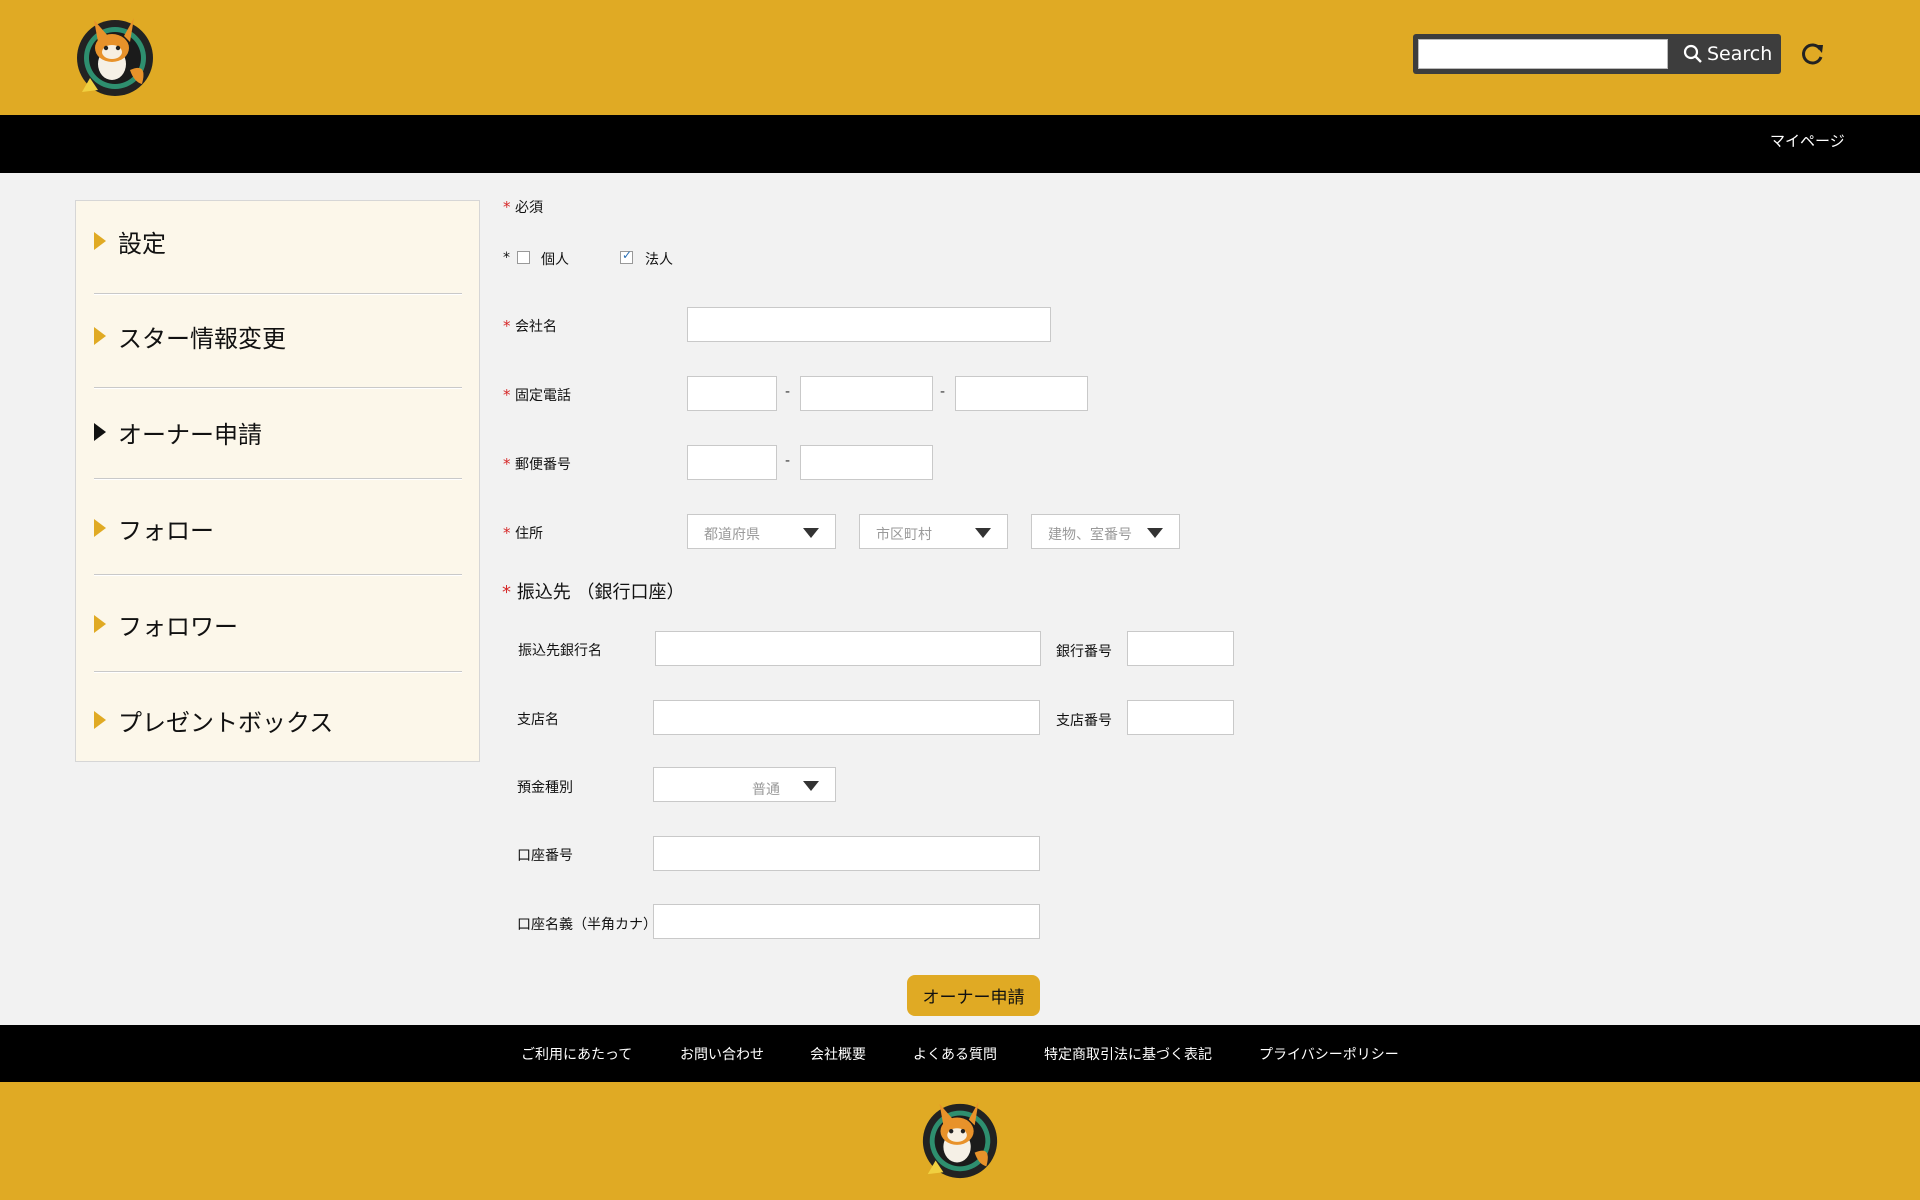 The height and width of the screenshot is (1200, 1920). I want to click on sidebar-item-label: フォロー, so click(166, 530).